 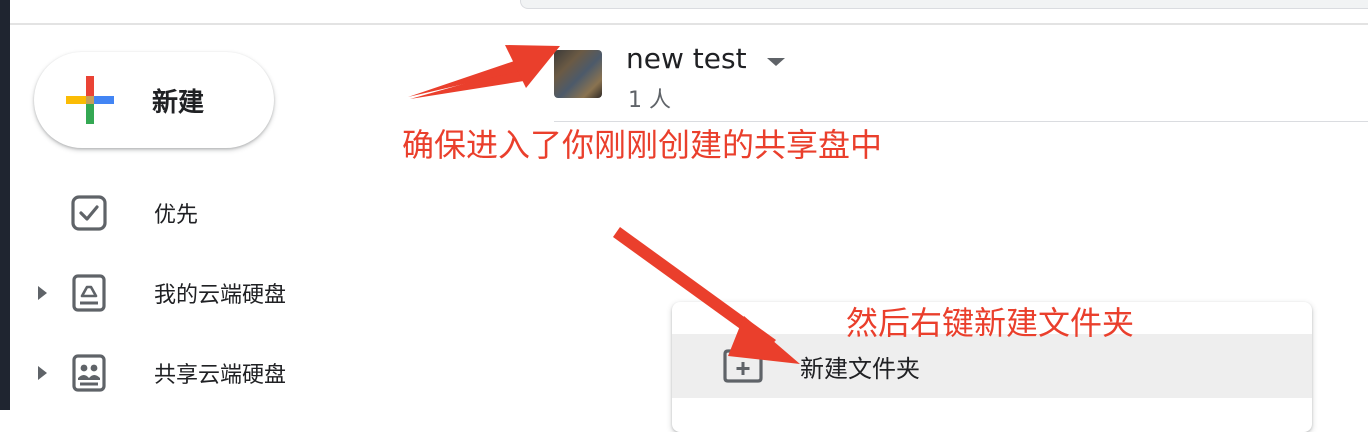 I want to click on my-drive-icon, so click(x=89, y=293).